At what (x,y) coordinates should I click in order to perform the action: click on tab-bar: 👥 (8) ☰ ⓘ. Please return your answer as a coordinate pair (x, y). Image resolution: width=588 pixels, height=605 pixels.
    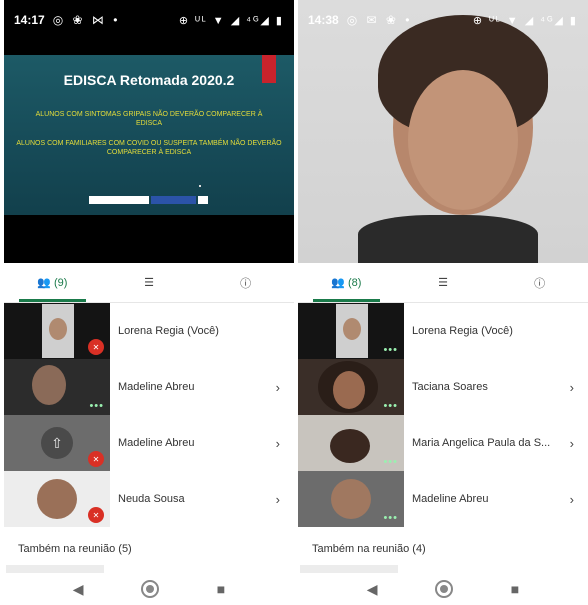
    Looking at the image, I should click on (443, 283).